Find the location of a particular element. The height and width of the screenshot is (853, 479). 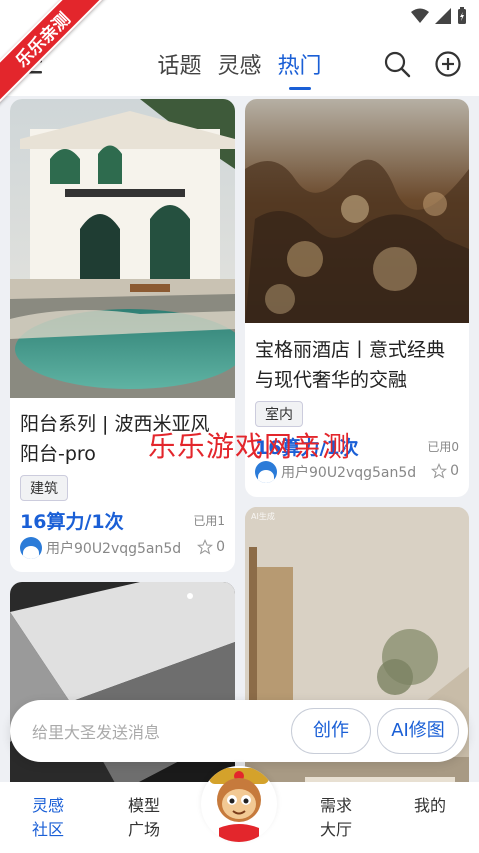

tab-inspiration: 灵感 is located at coordinates (239, 68).